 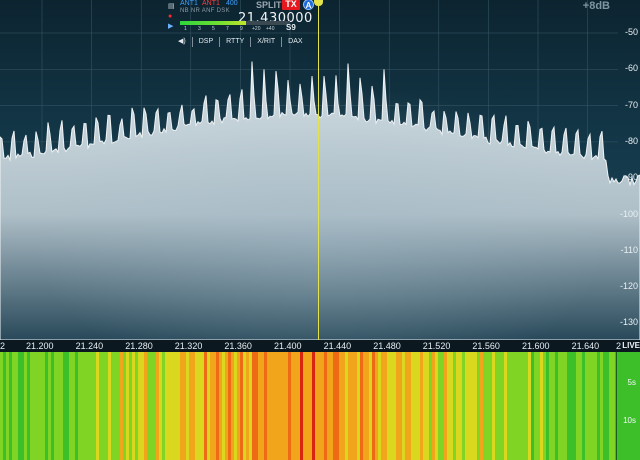 I want to click on freq-label: 21.640, so click(x=585, y=346).